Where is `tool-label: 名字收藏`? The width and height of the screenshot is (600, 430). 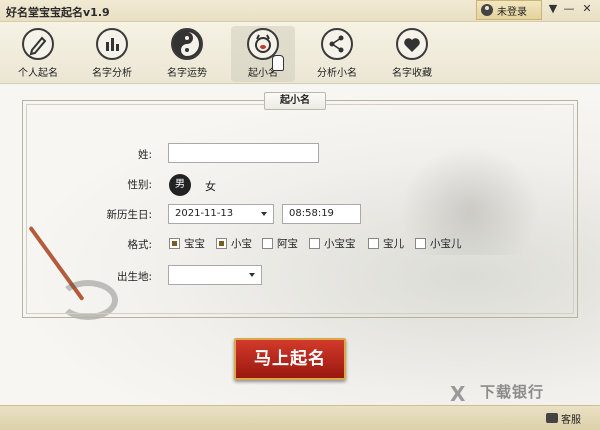 tool-label: 名字收藏 is located at coordinates (412, 73).